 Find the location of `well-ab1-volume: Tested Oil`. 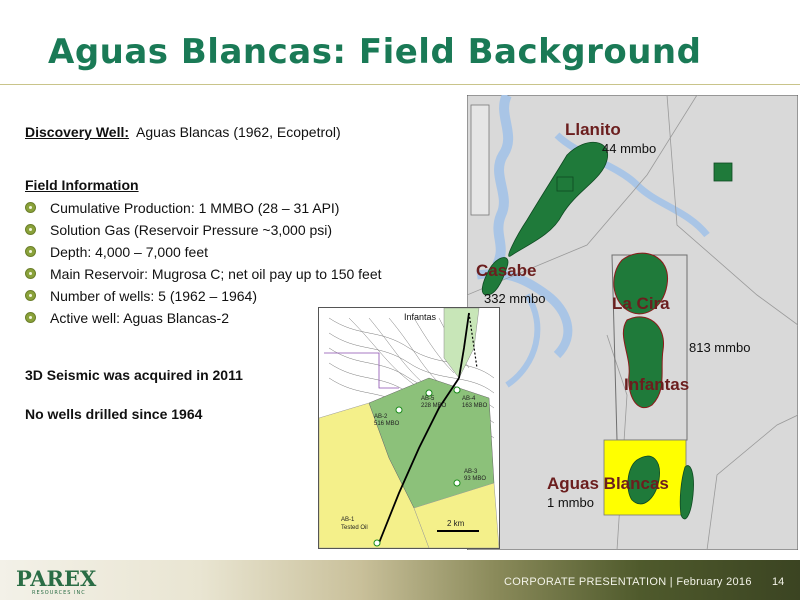

well-ab1-volume: Tested Oil is located at coordinates (354, 528).